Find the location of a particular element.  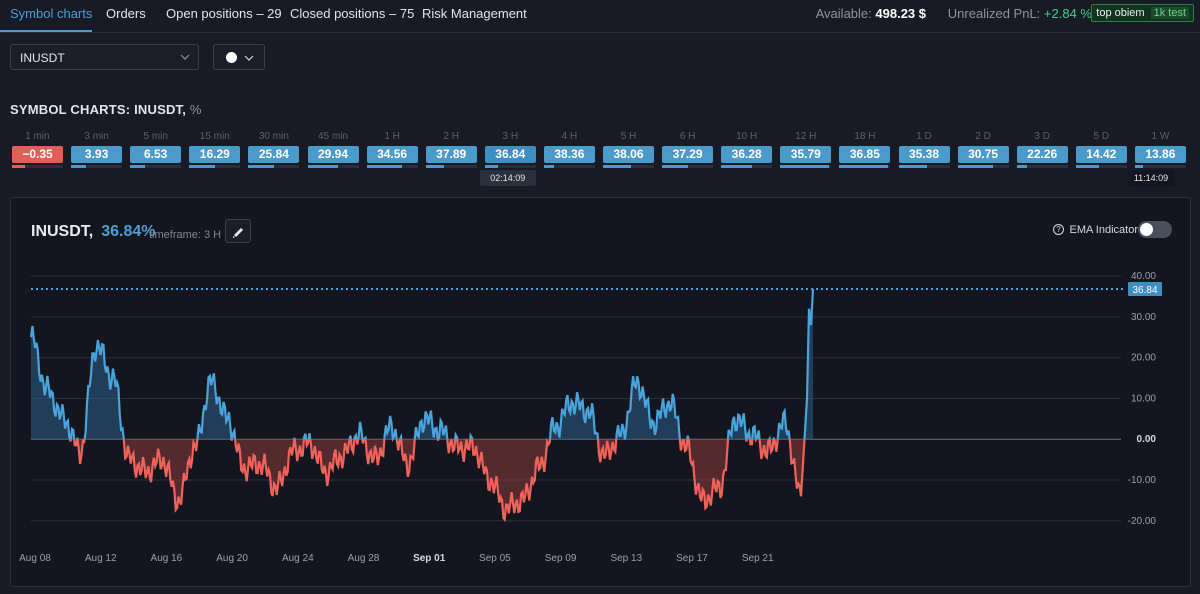

timeframe-value: 37.29 is located at coordinates (688, 154).